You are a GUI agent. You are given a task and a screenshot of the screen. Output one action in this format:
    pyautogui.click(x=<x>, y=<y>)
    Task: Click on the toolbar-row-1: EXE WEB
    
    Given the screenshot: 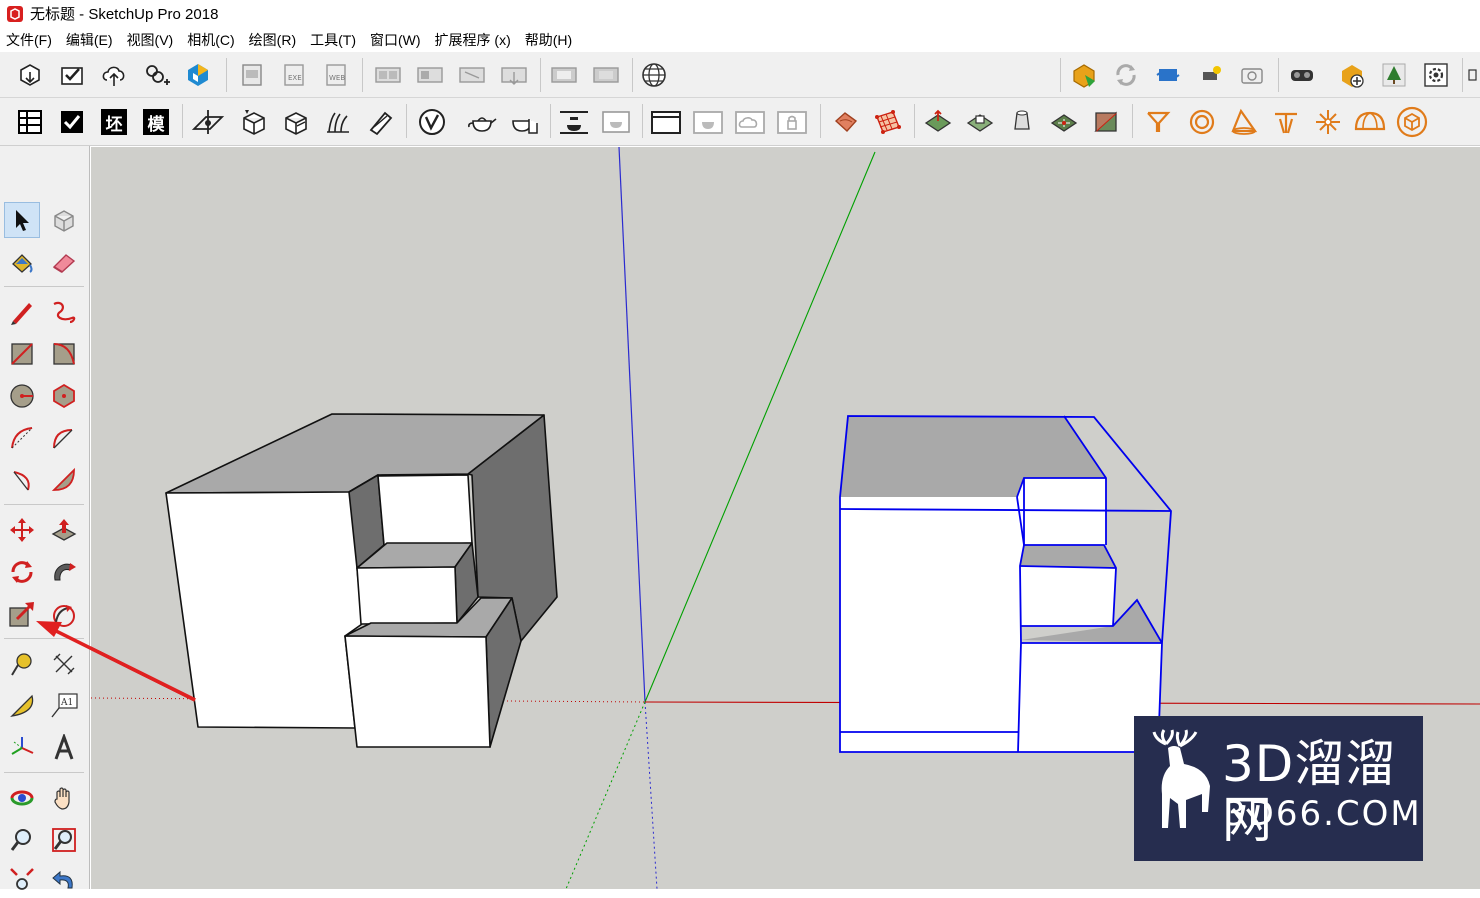 What is the action you would take?
    pyautogui.click(x=740, y=75)
    